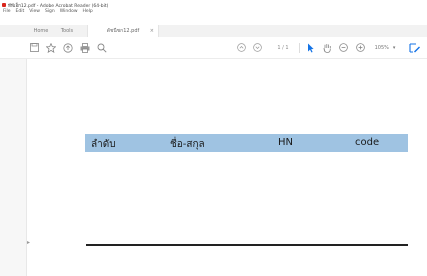 The image size is (427, 276). What do you see at coordinates (20, 12) in the screenshot?
I see `menu-edit: Edit` at bounding box center [20, 12].